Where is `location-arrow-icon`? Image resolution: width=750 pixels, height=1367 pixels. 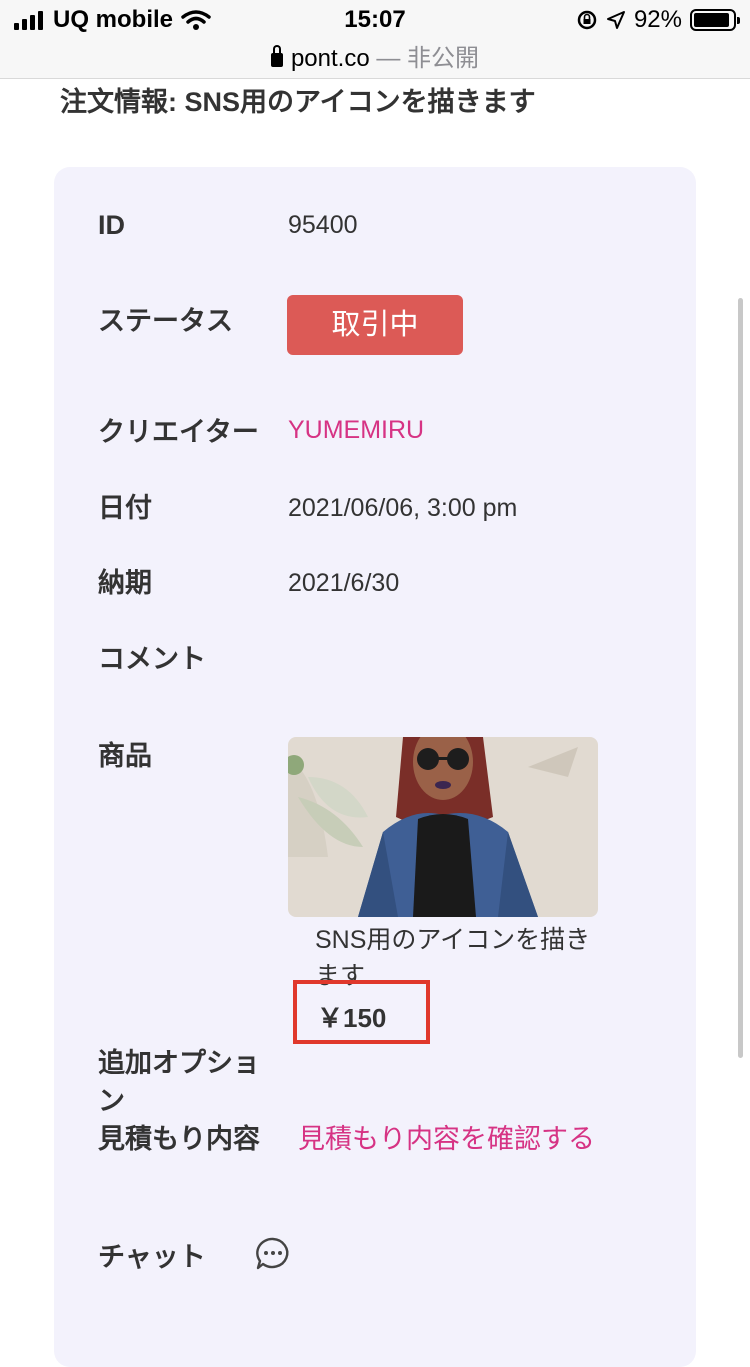 location-arrow-icon is located at coordinates (615, 20).